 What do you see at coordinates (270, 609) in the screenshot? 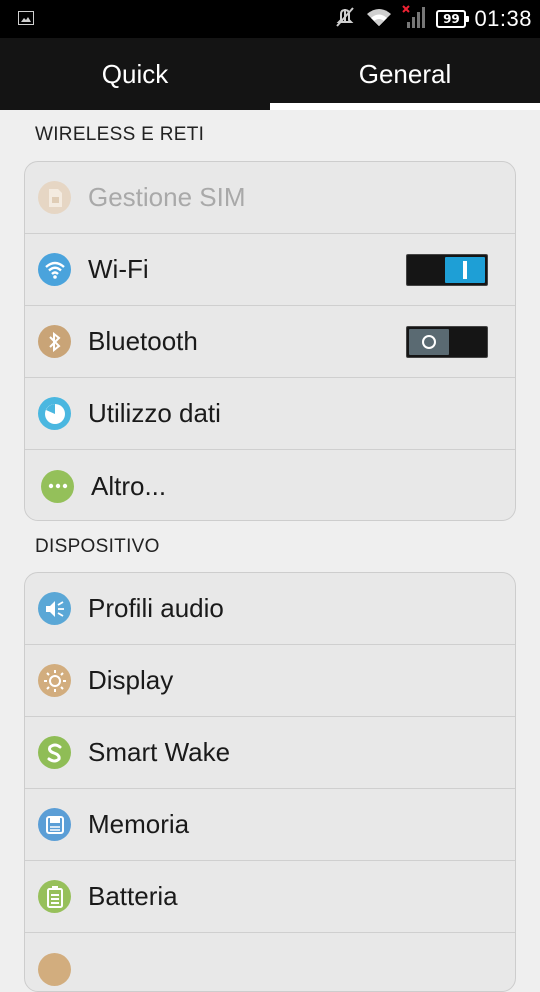
I see `settings-item-audio-profiles: Profili audio` at bounding box center [270, 609].